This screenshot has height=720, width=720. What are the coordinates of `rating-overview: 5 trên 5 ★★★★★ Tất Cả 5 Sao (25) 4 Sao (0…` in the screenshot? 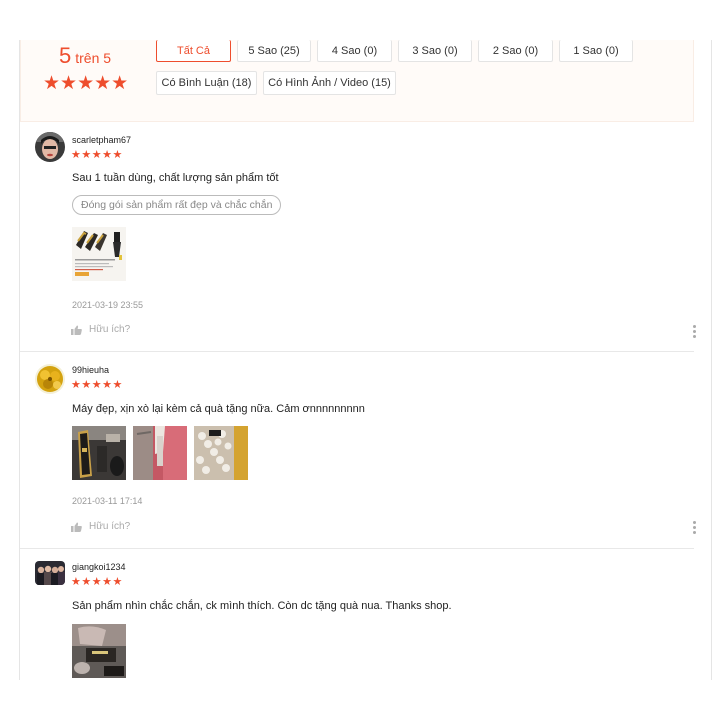 It's located at (357, 81).